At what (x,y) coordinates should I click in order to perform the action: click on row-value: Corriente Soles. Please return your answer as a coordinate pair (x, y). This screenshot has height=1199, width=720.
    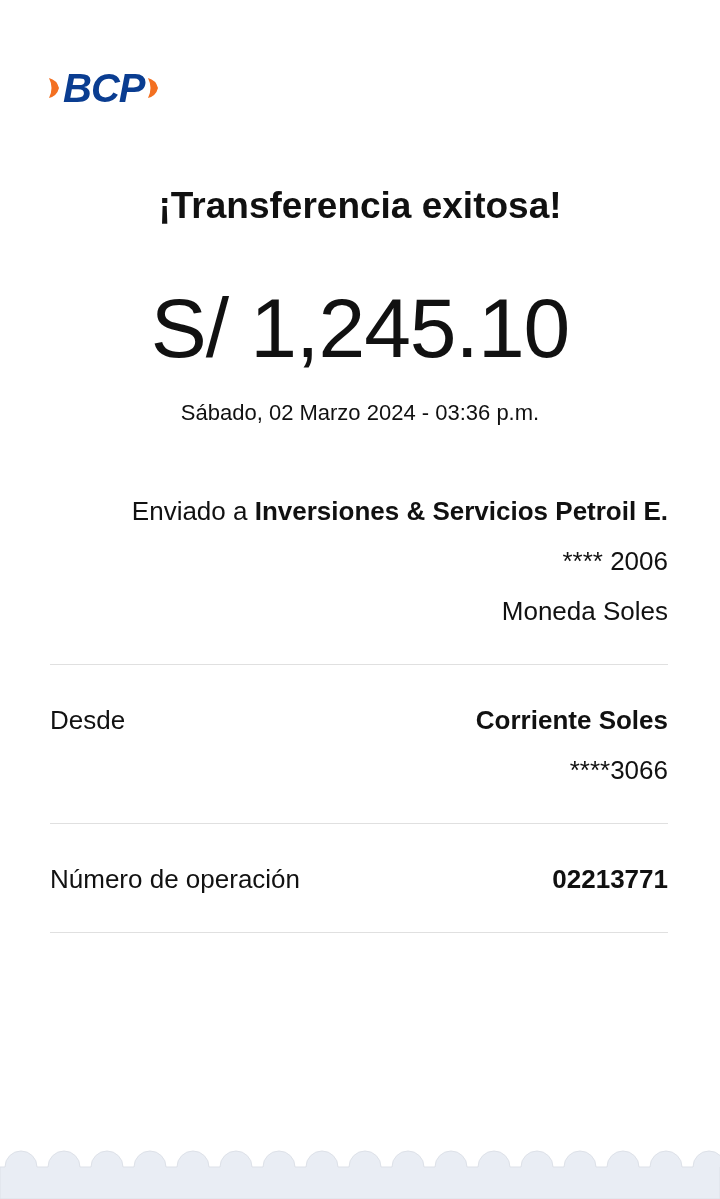
    Looking at the image, I should click on (571, 720).